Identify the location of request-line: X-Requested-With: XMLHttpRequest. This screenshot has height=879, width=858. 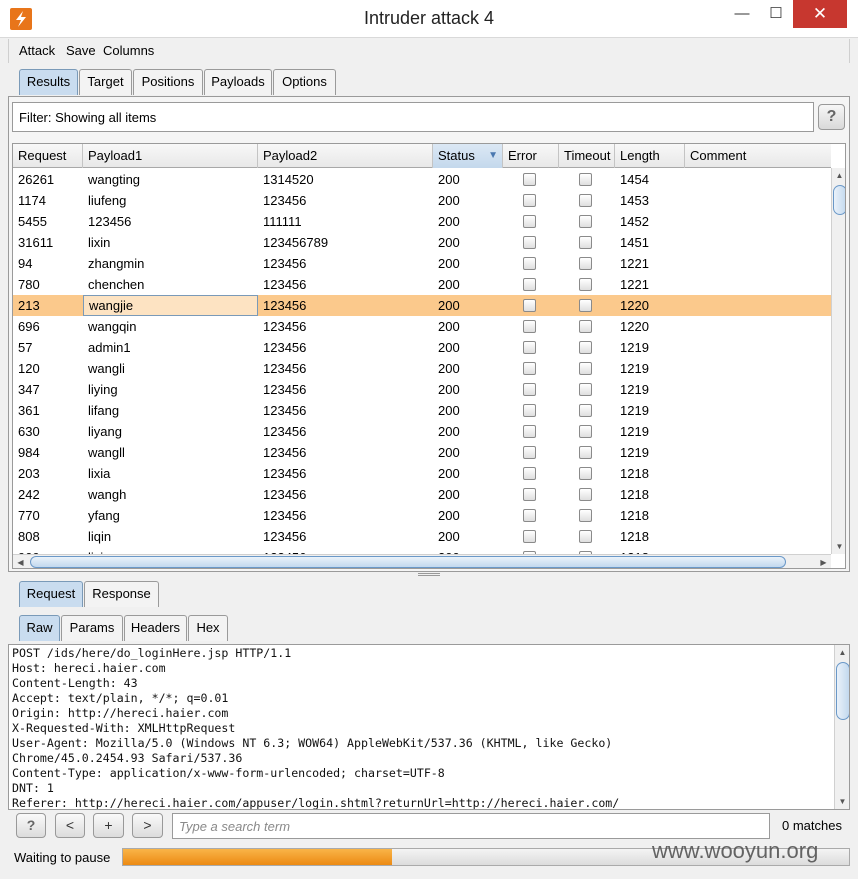
(124, 728).